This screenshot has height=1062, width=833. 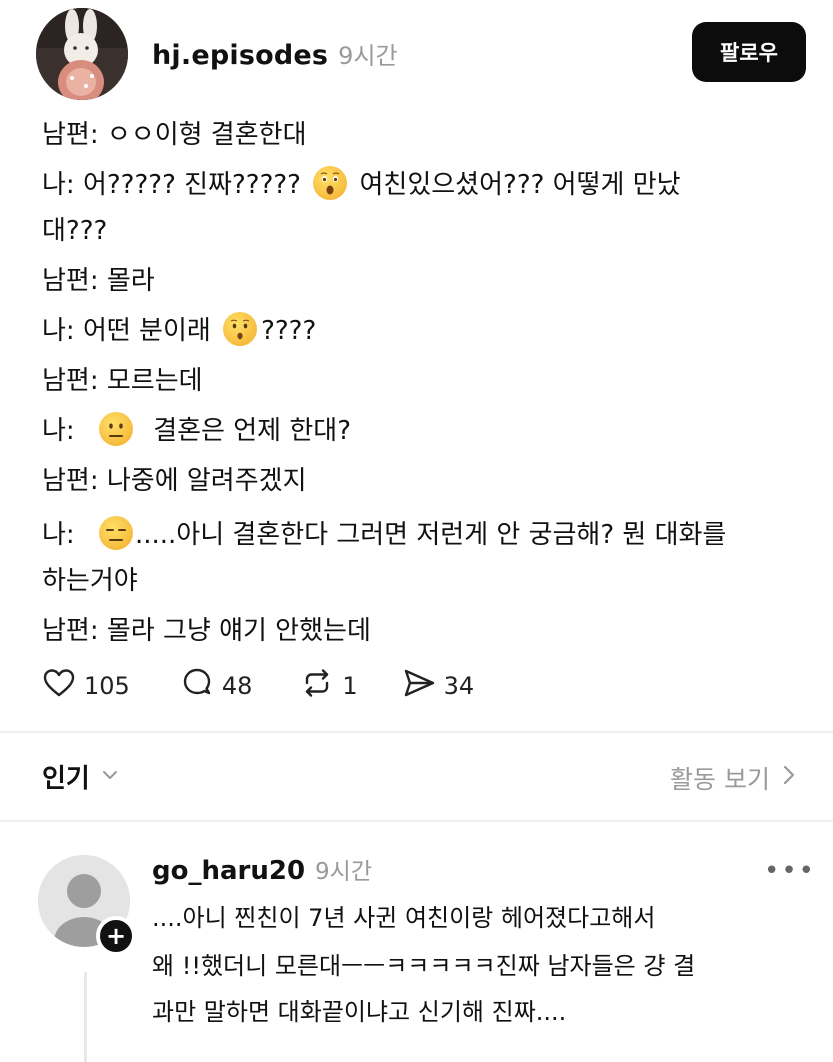 I want to click on comment-bubble-icon, so click(x=197, y=686).